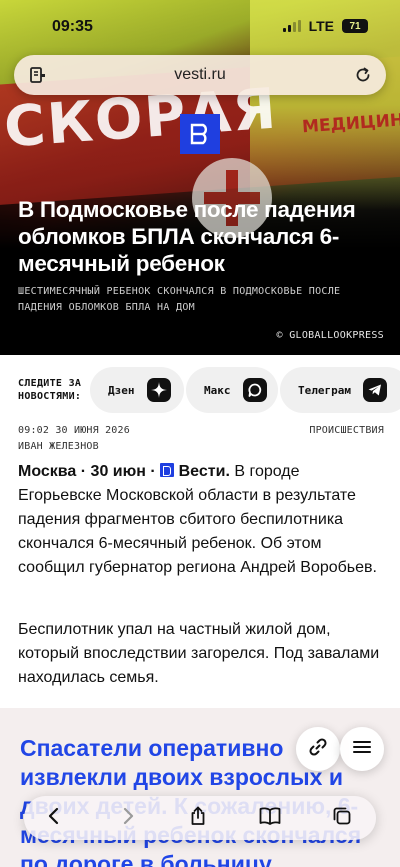  Describe the element at coordinates (204, 471) in the screenshot. I see `article-source: Вести.` at that location.